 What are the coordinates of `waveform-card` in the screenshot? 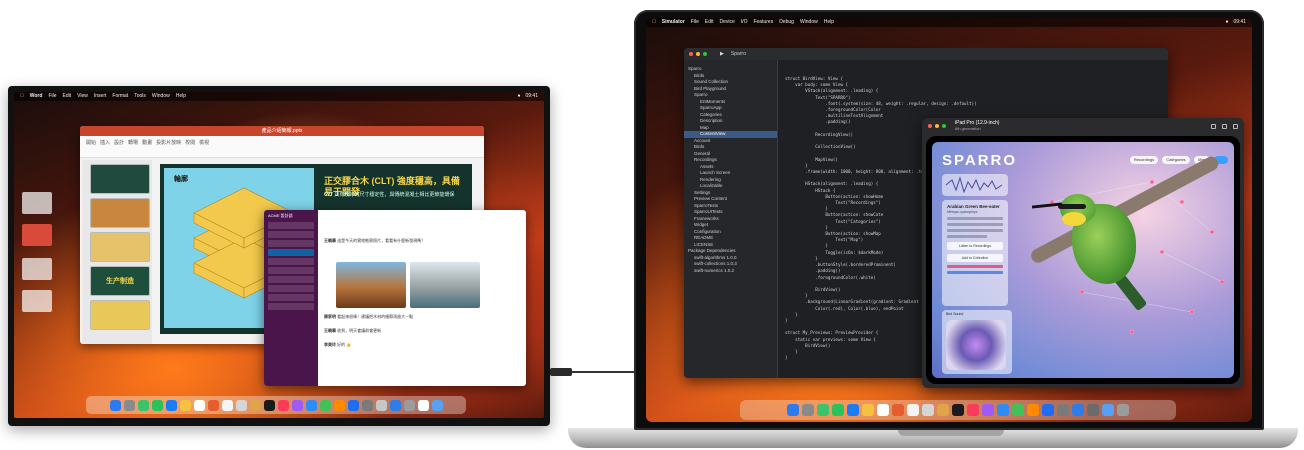 It's located at (975, 185).